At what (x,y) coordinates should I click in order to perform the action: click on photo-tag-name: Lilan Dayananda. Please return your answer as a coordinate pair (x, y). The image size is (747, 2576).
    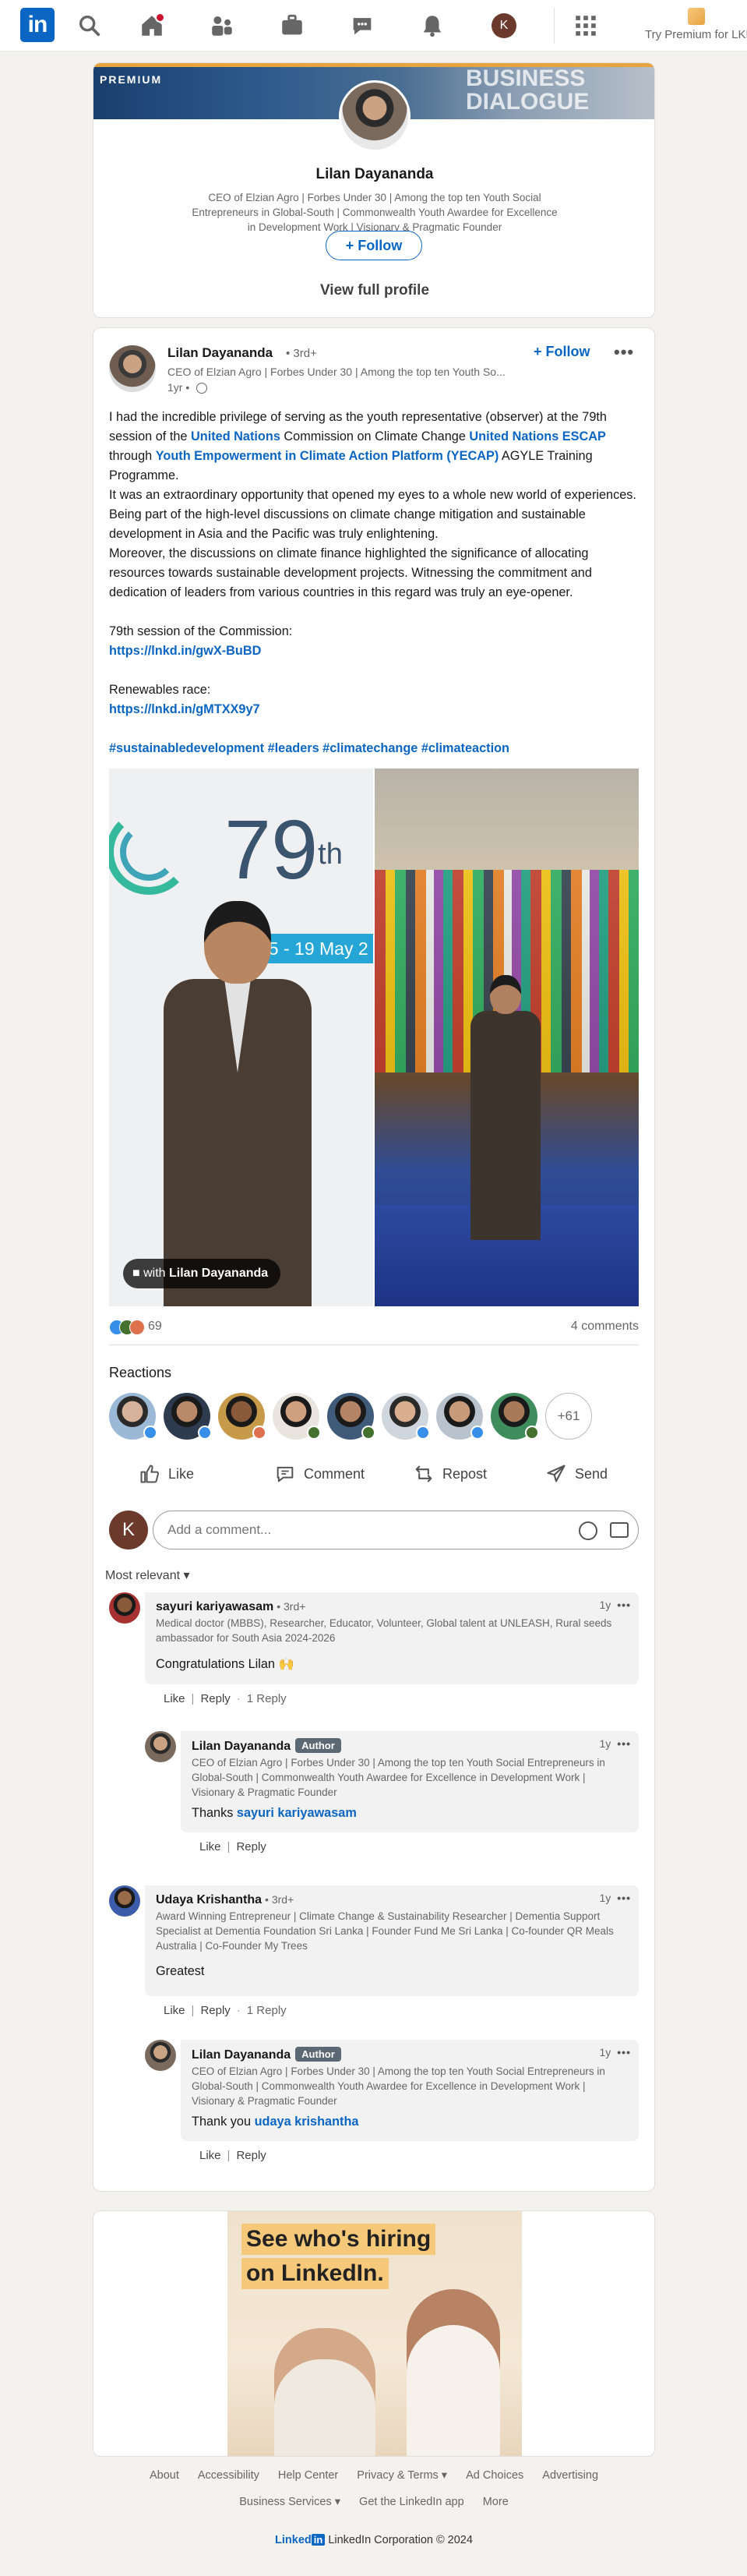
    Looking at the image, I should click on (219, 1273).